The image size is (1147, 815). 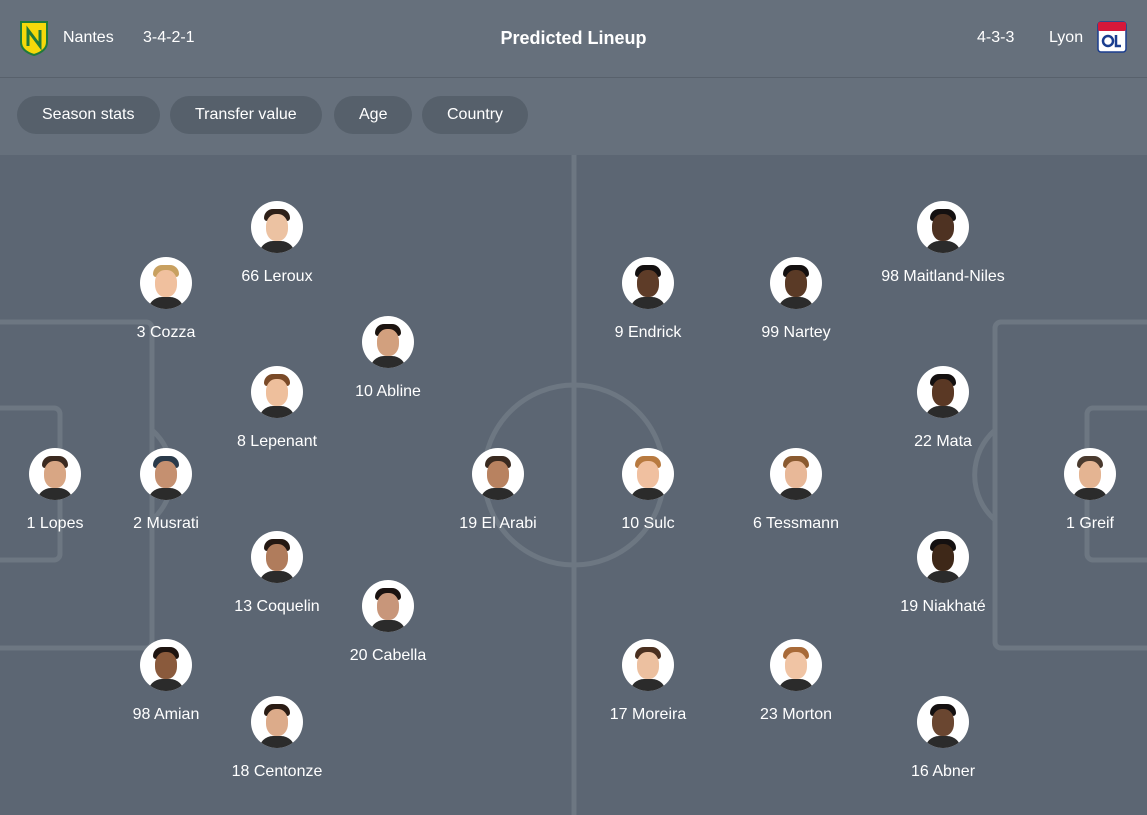 What do you see at coordinates (648, 332) in the screenshot?
I see `player-label: 9 Endrick` at bounding box center [648, 332].